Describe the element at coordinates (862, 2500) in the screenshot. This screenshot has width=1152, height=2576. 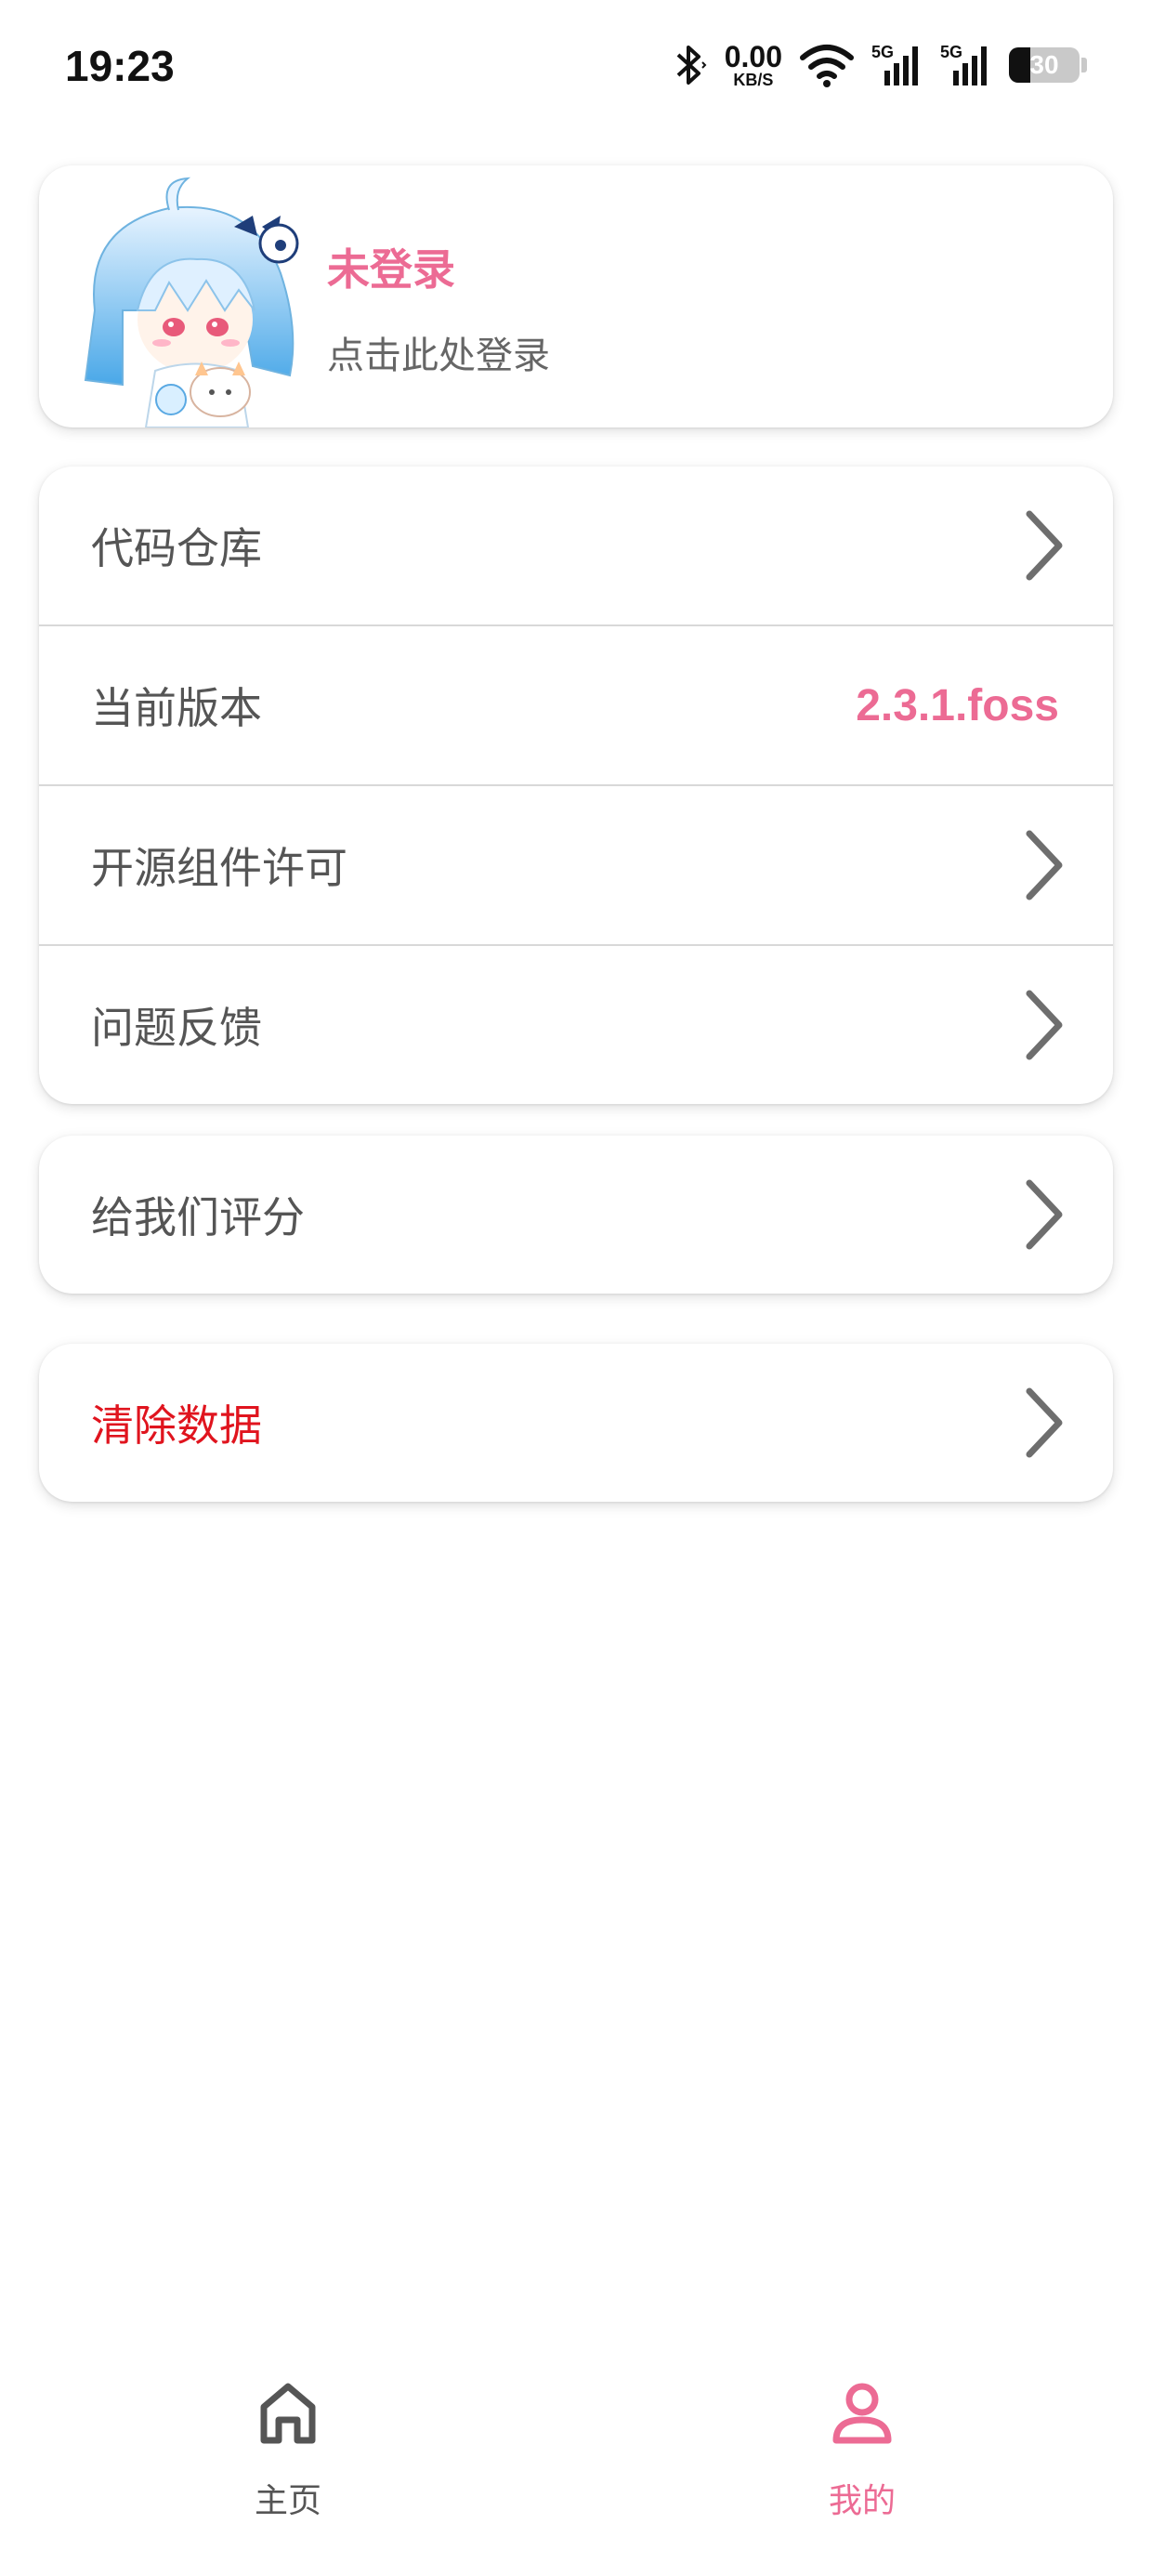
I see `nav-label-mine: 我的` at that location.